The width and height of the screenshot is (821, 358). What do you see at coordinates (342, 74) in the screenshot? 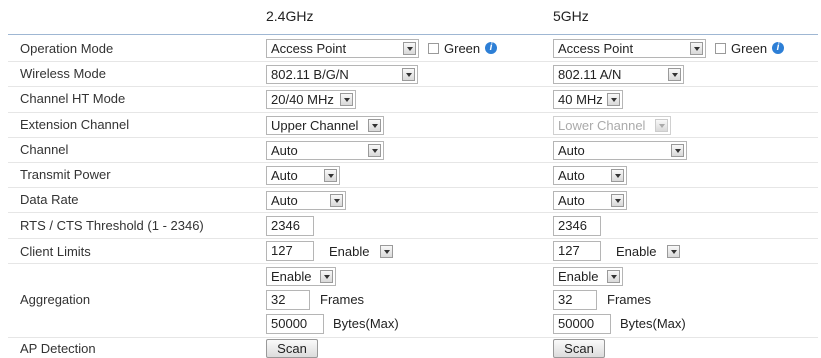
I see `wireless-mode-select-2-4ghz: 802.11 B/G/N` at bounding box center [342, 74].